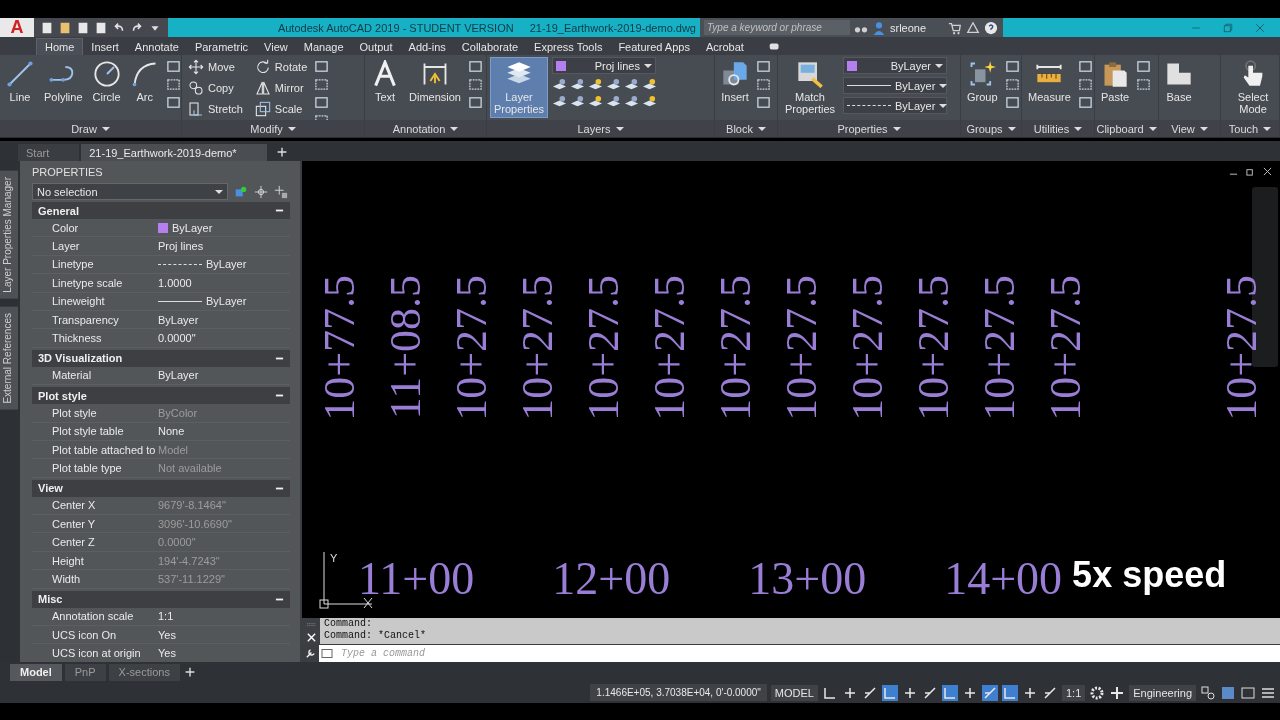 This screenshot has width=1280, height=720. I want to click on workspace-button: Engineering, so click(1162, 692).